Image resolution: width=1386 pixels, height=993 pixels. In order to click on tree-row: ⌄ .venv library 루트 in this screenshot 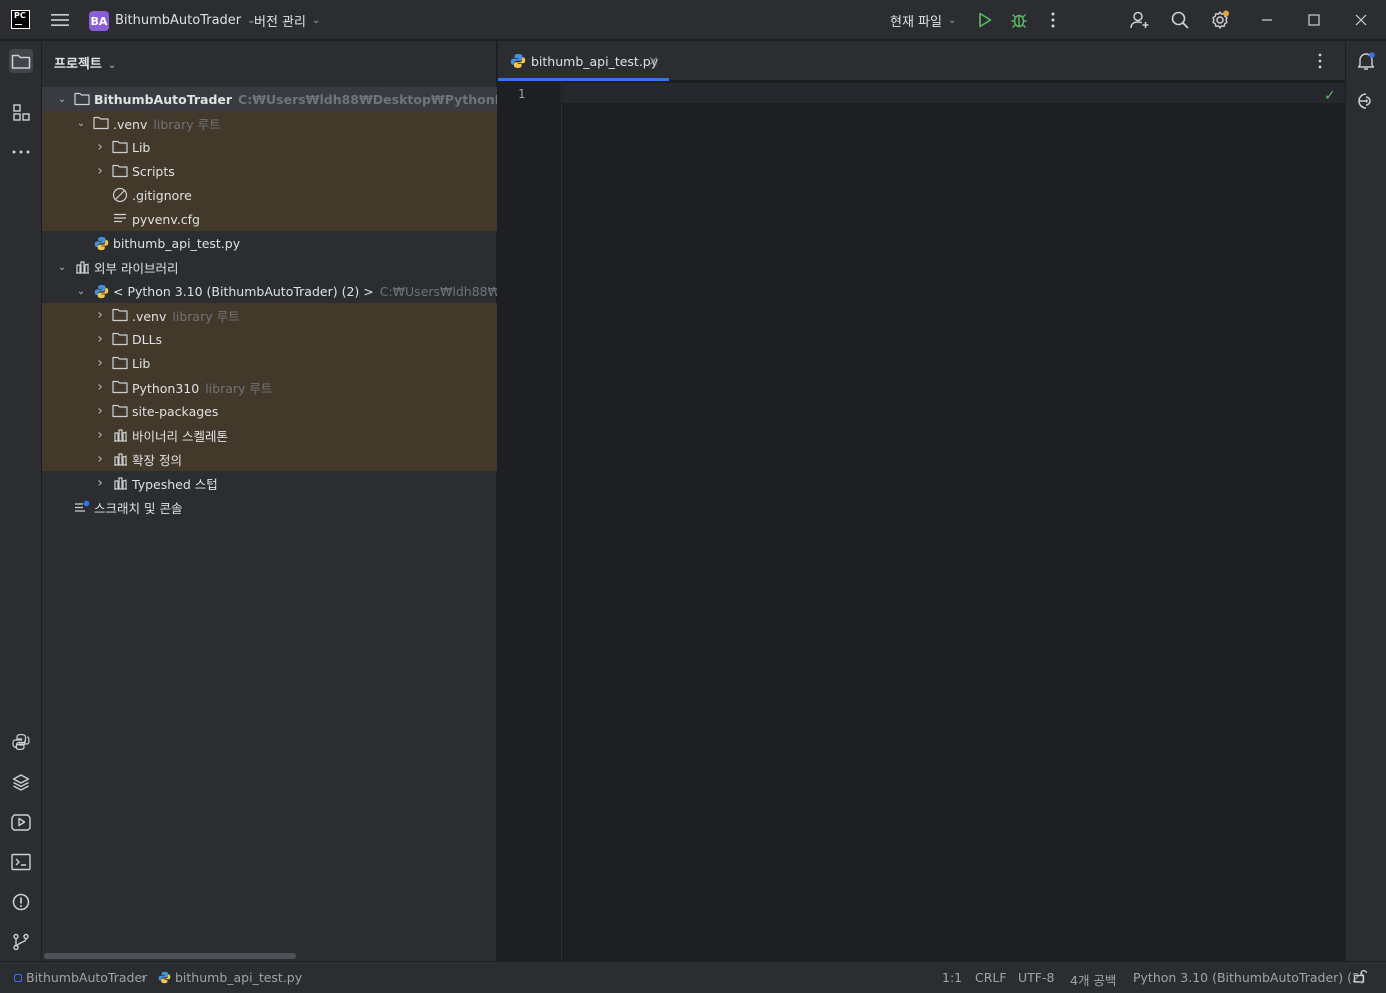, I will do `click(269, 123)`.